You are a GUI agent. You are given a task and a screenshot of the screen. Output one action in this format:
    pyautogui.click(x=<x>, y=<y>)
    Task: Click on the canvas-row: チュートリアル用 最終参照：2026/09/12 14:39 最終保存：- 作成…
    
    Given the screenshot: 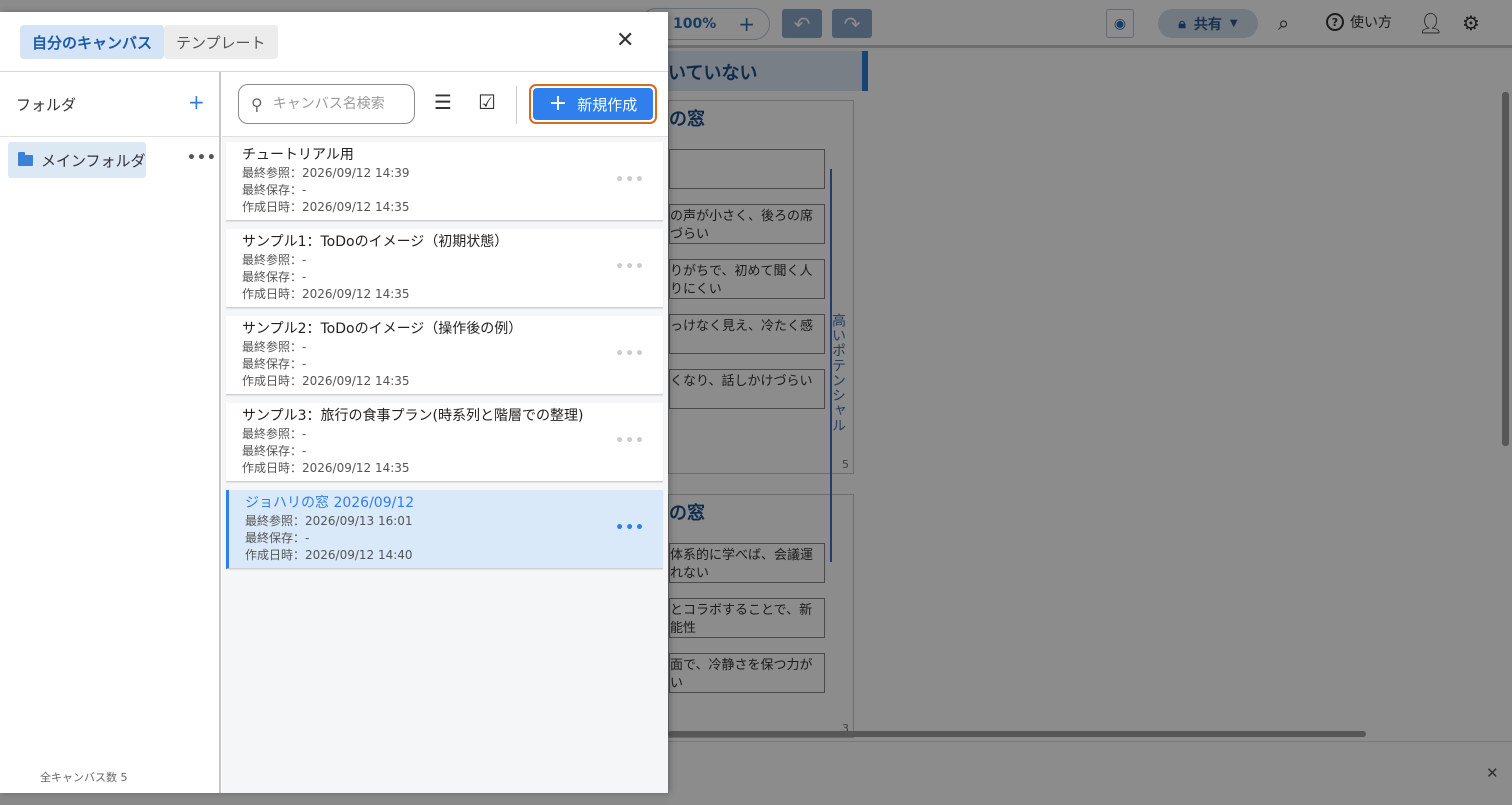 What is the action you would take?
    pyautogui.click(x=444, y=181)
    